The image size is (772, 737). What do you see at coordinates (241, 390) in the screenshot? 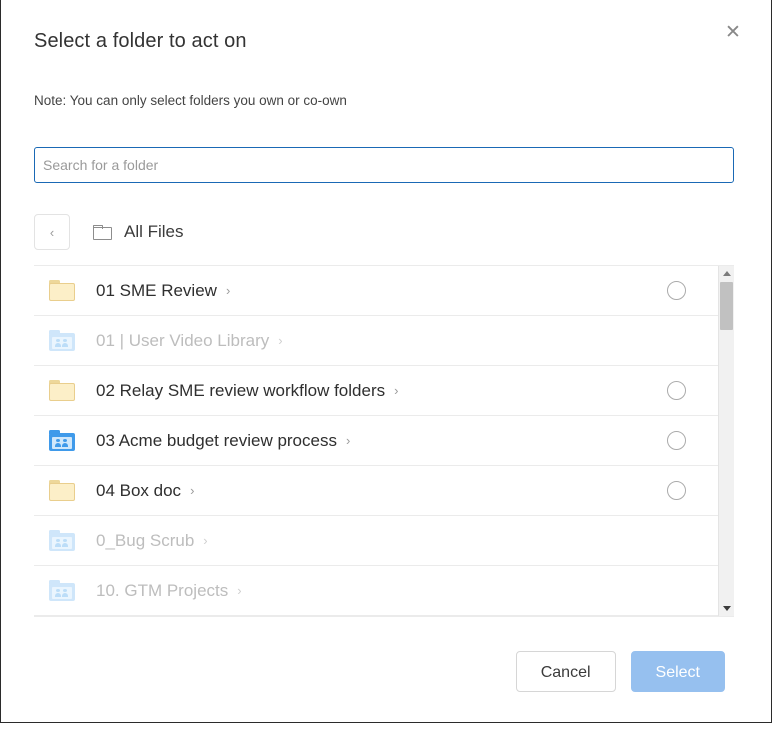
I see `list-item-label: 02 Relay SME review workflow folders` at bounding box center [241, 390].